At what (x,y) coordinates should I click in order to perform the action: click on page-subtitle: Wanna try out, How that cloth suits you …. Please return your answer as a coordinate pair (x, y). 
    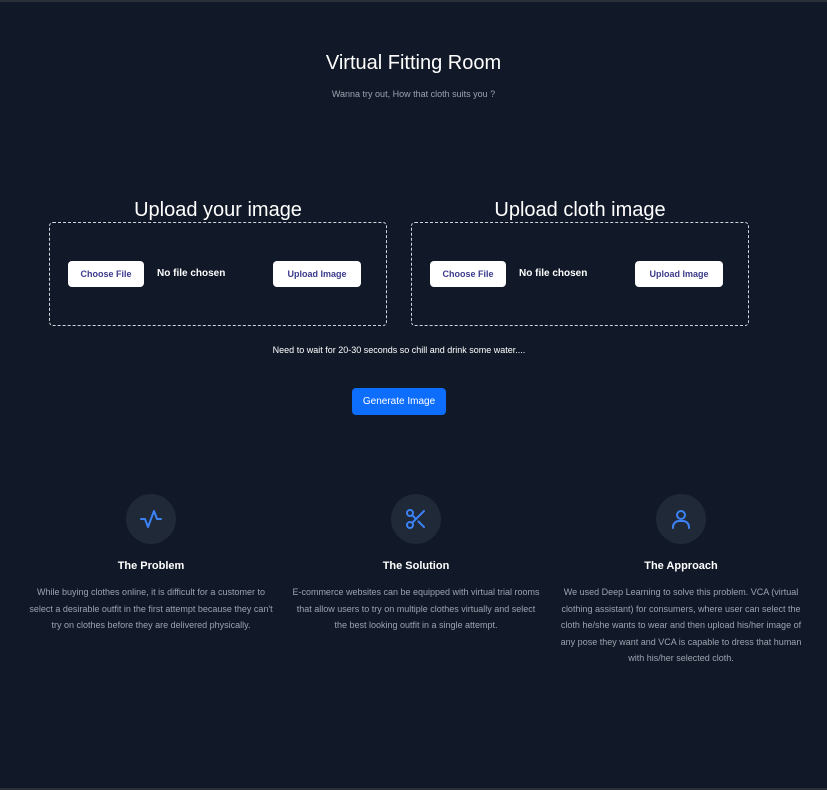
    Looking at the image, I should click on (413, 94).